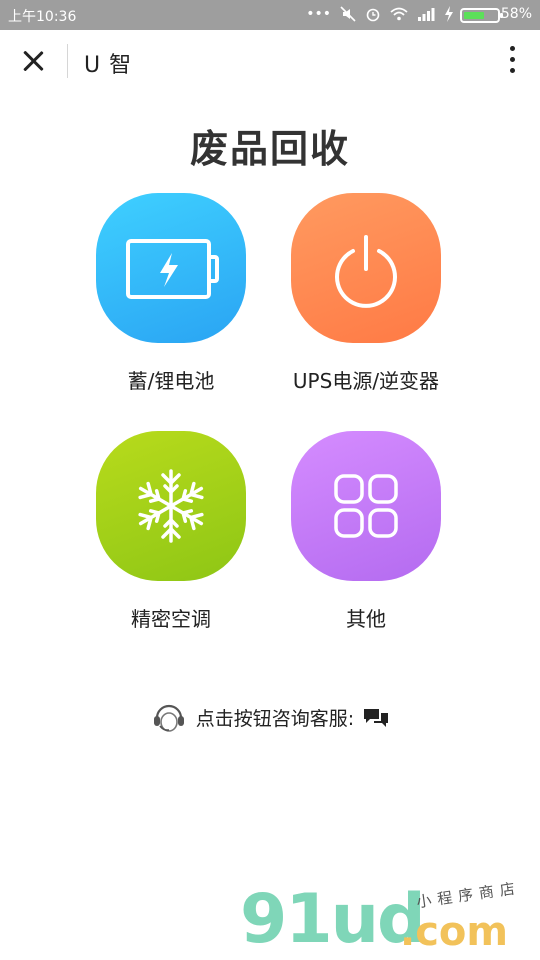 This screenshot has width=540, height=960. I want to click on grid-icon, so click(366, 506).